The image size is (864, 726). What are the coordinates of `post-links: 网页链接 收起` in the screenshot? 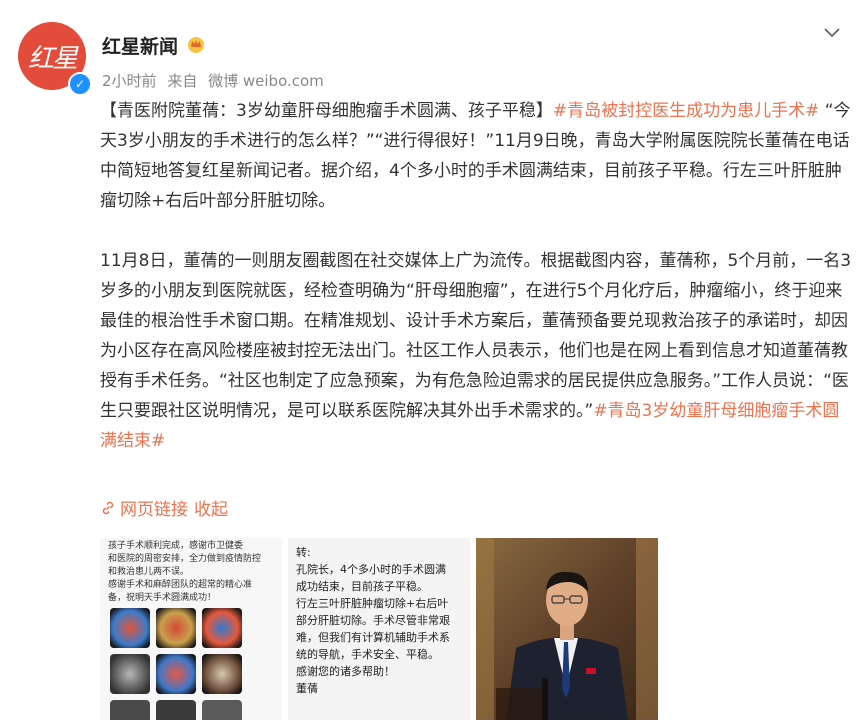 It's located at (164, 507).